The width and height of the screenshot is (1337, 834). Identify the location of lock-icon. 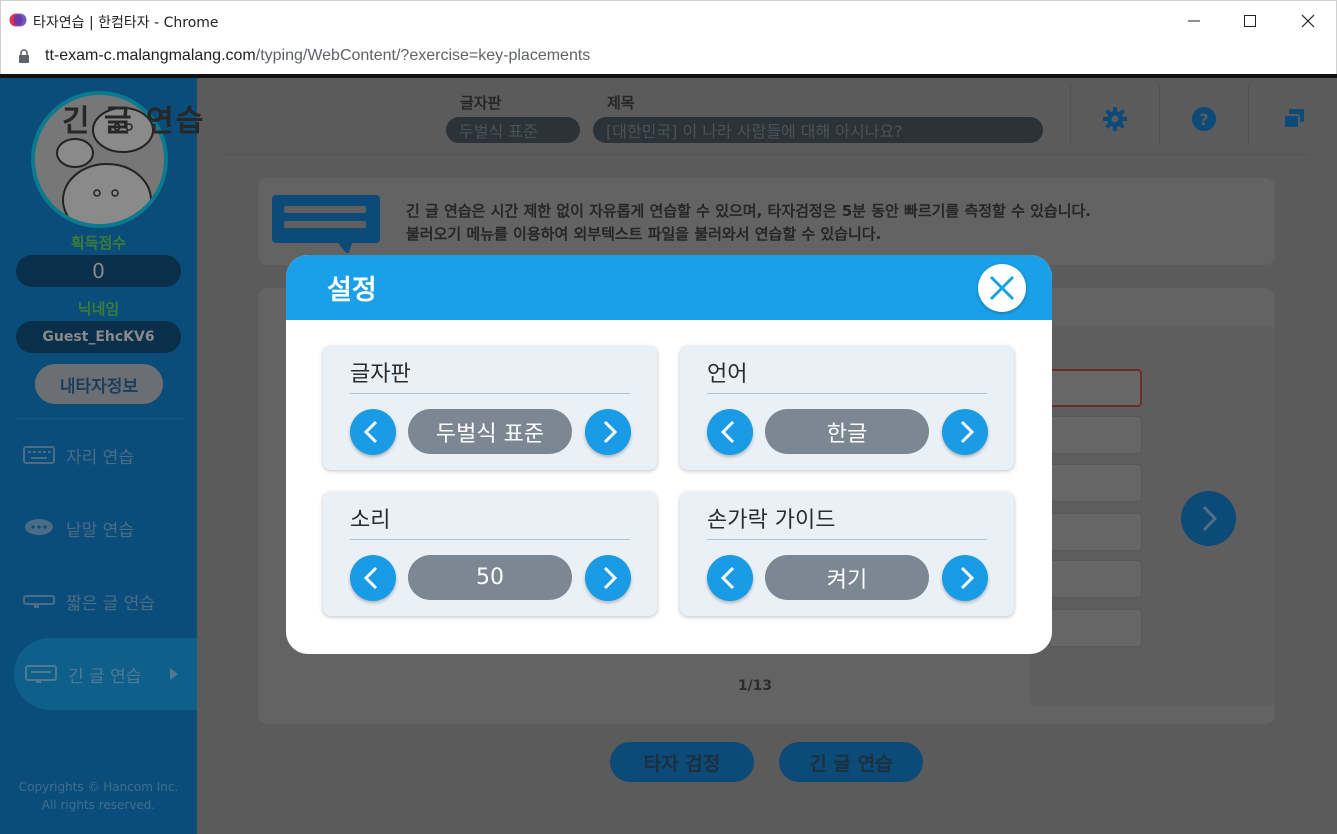
(24, 56).